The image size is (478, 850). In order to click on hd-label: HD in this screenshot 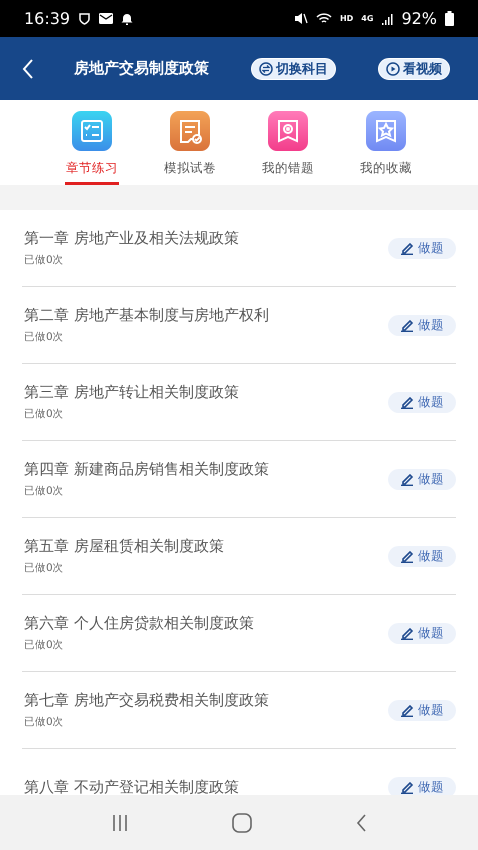, I will do `click(347, 18)`.